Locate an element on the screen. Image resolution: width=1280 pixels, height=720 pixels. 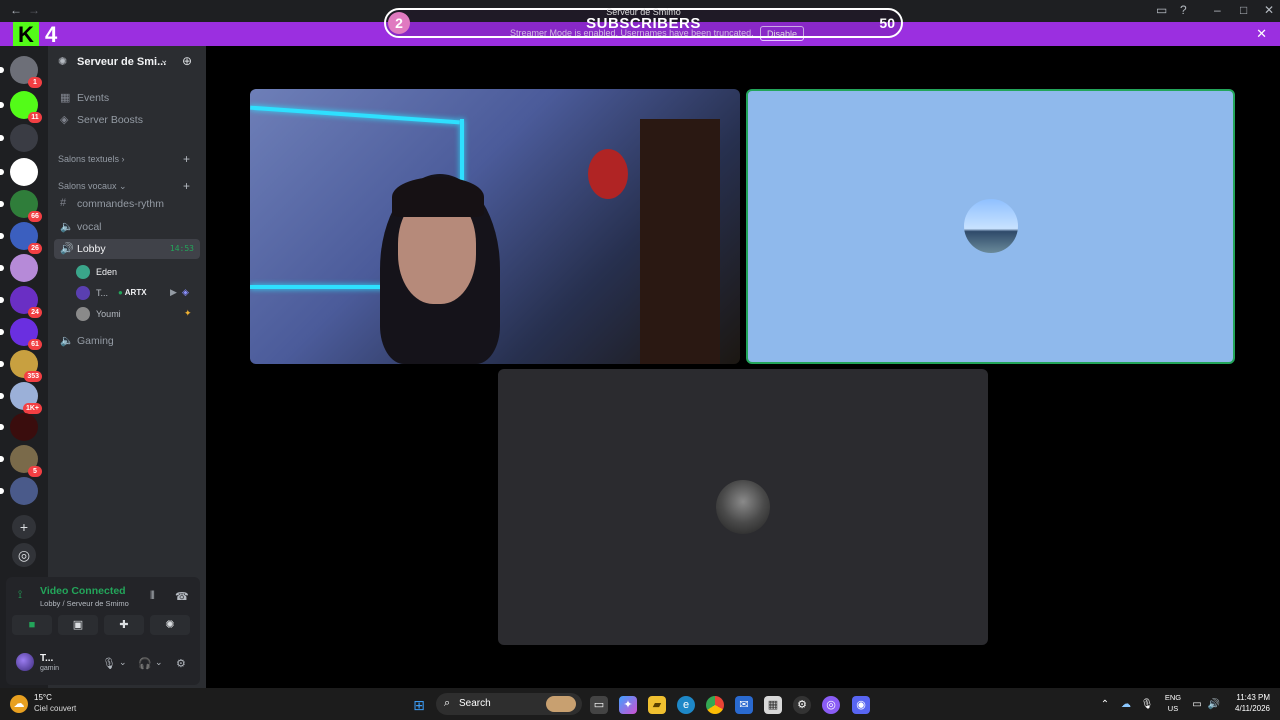
subscriber-goal-target: 50 is located at coordinates (887, 23).